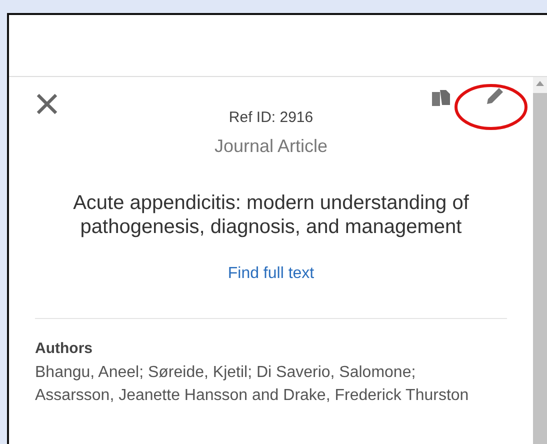 The width and height of the screenshot is (547, 444). Describe the element at coordinates (441, 98) in the screenshot. I see `copy-icon` at that location.